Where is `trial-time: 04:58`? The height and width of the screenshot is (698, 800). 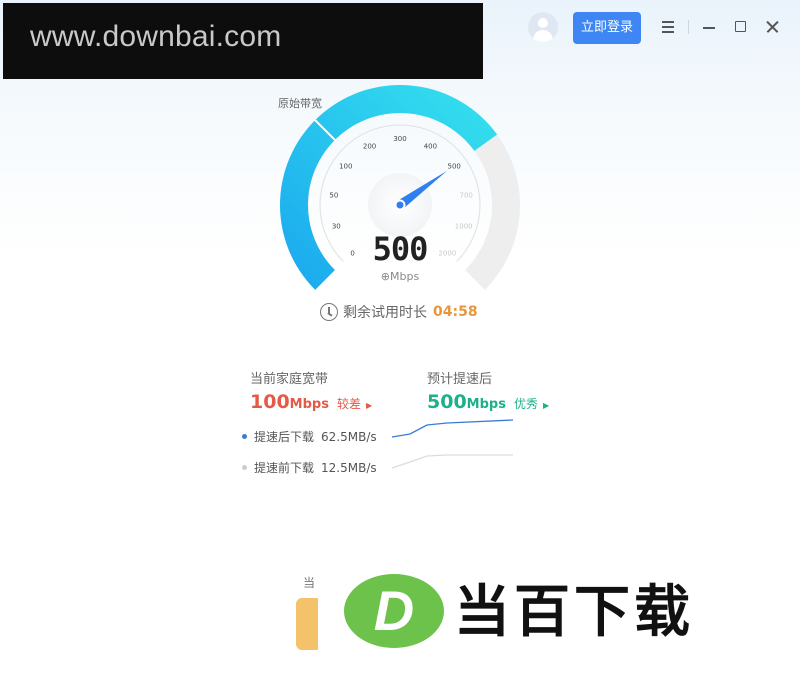 trial-time: 04:58 is located at coordinates (455, 312).